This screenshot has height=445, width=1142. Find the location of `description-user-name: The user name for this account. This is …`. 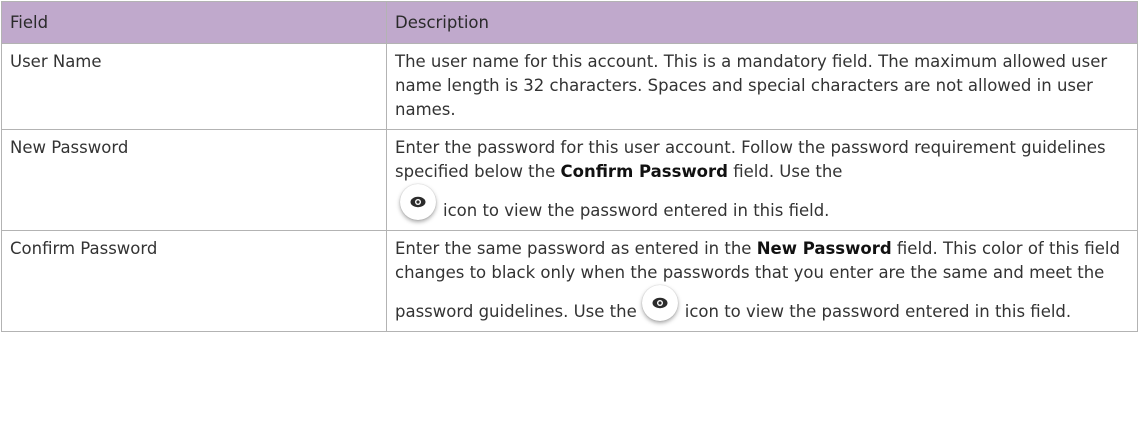

description-user-name: The user name for this account. This is … is located at coordinates (762, 86).